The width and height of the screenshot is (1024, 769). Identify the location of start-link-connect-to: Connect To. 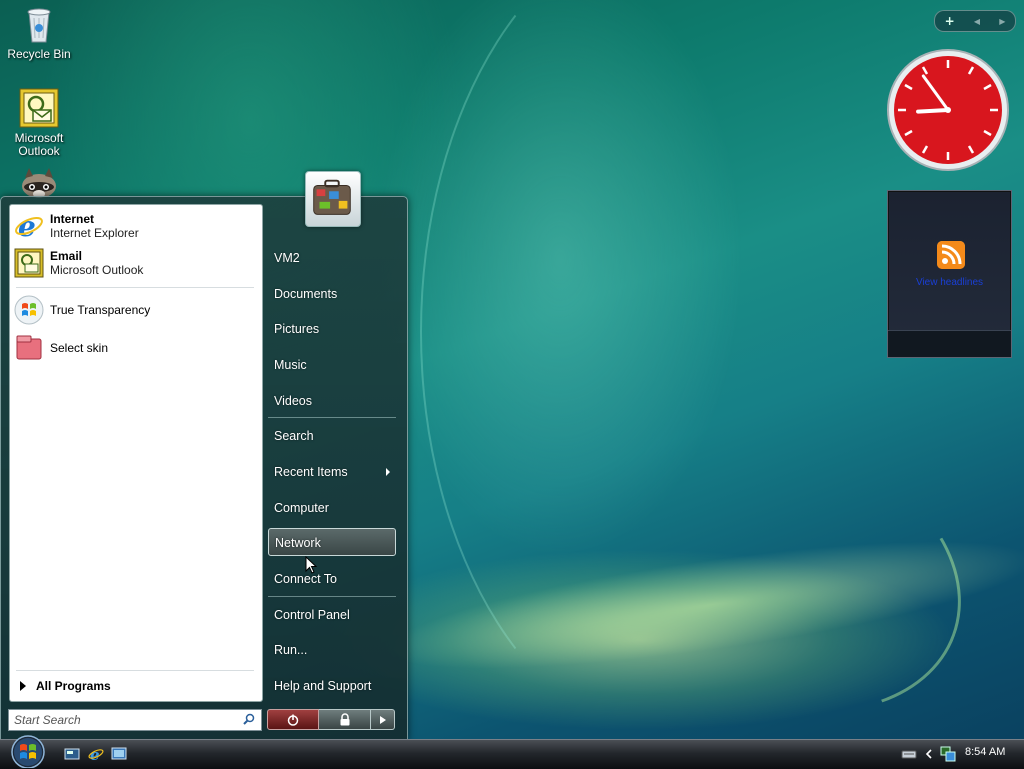
(332, 579).